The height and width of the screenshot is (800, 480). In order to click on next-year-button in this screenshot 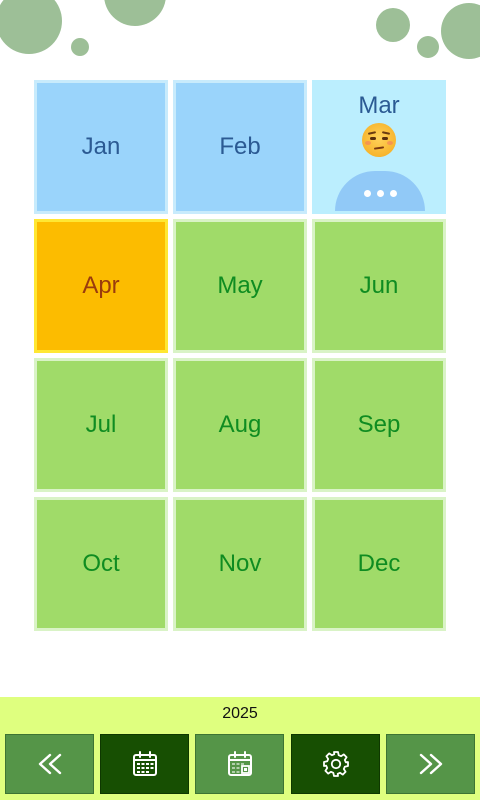, I will do `click(430, 764)`.